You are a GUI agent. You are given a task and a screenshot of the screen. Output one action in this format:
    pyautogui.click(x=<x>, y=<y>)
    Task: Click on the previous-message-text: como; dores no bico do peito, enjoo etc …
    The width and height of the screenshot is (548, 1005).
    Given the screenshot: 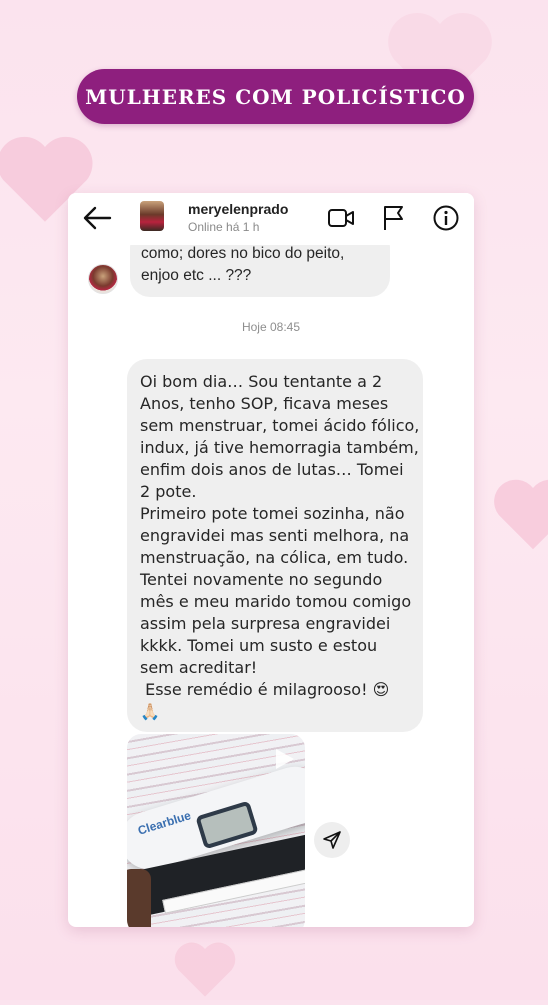 What is the action you would take?
    pyautogui.click(x=243, y=264)
    